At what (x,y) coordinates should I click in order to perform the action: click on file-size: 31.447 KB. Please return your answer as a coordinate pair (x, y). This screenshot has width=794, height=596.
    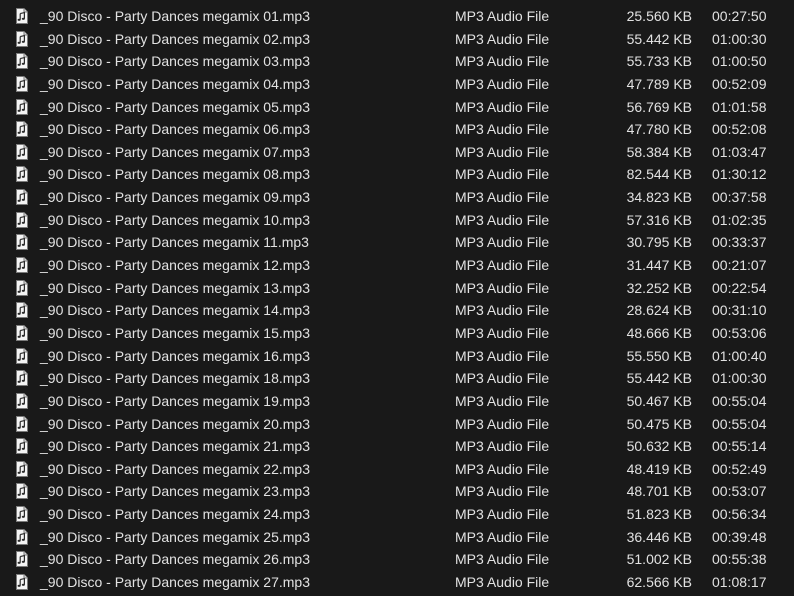
    Looking at the image, I should click on (659, 265).